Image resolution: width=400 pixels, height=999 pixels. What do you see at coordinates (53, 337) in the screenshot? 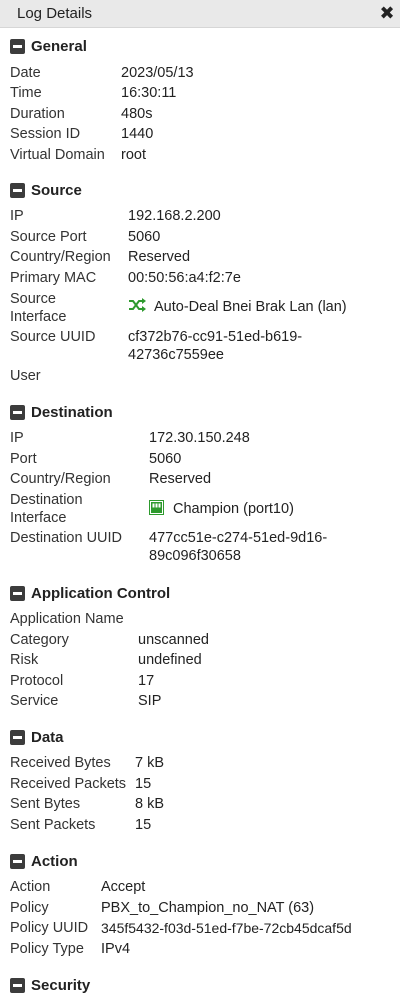
I see `field-label: Source UUID` at bounding box center [53, 337].